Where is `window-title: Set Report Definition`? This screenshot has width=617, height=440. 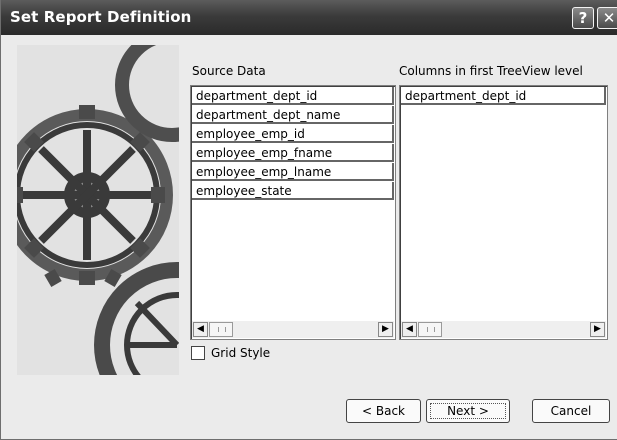 window-title: Set Report Definition is located at coordinates (101, 17).